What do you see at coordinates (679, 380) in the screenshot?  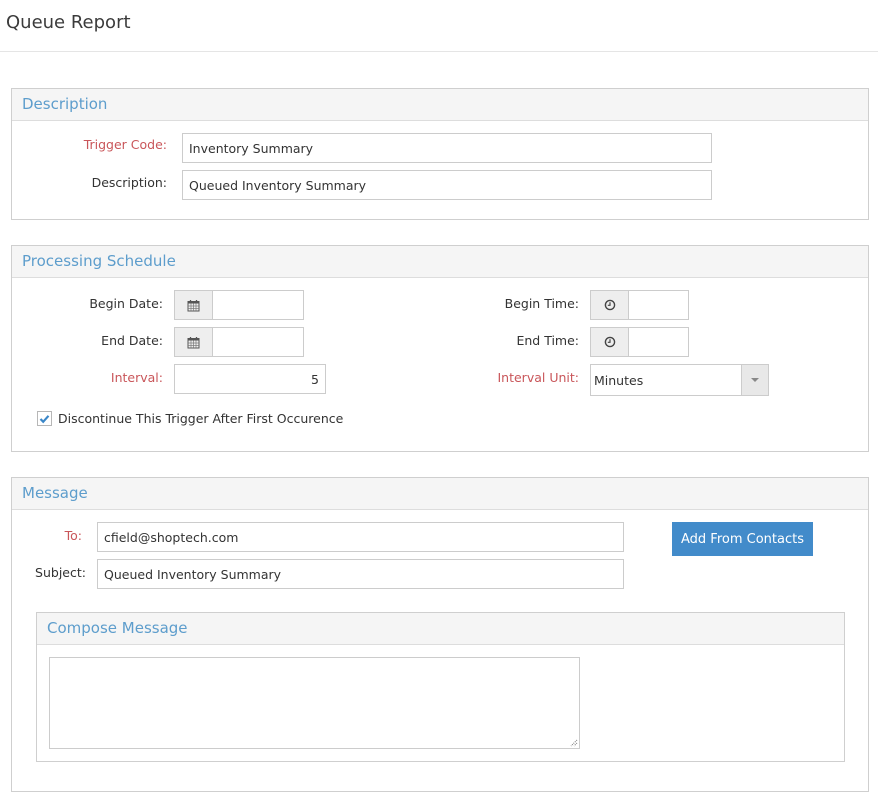 I see `interval-unit-select: Minutes` at bounding box center [679, 380].